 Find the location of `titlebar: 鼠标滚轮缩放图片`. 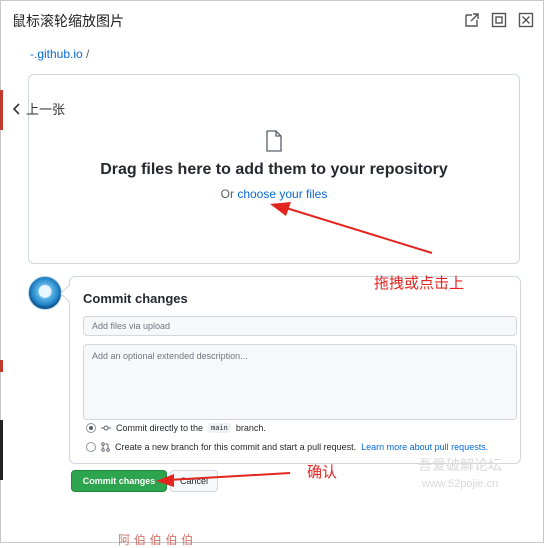

titlebar: 鼠标滚轮缩放图片 is located at coordinates (272, 20).